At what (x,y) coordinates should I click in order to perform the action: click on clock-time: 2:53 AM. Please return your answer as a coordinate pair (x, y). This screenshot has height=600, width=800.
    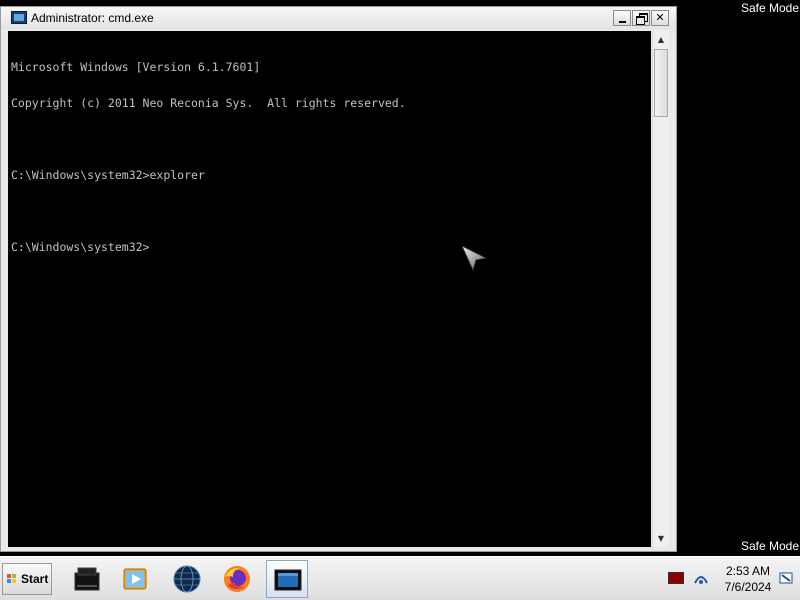
    Looking at the image, I should click on (748, 571).